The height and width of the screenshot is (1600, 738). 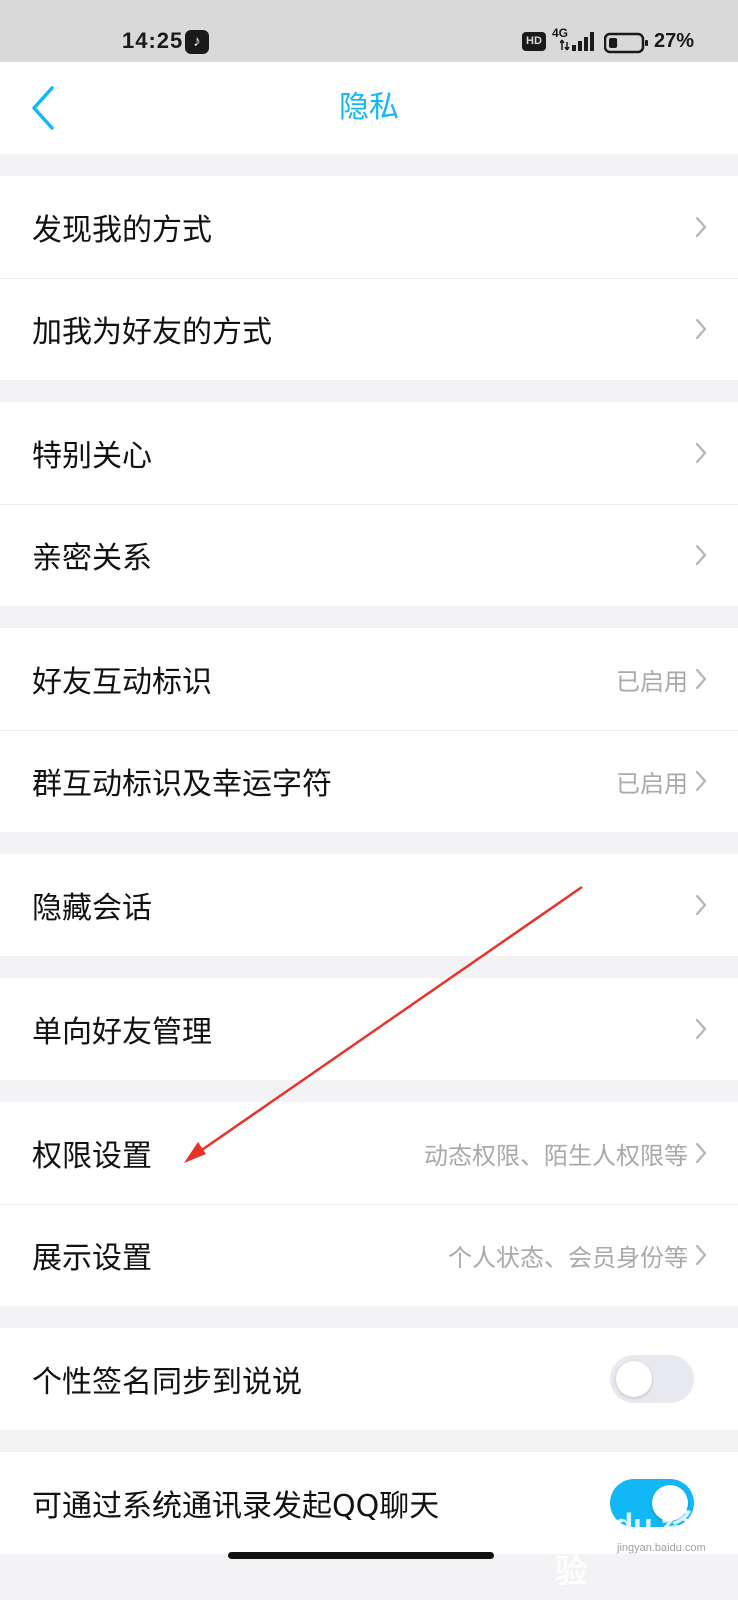 I want to click on chevron-left-icon, so click(x=43, y=108).